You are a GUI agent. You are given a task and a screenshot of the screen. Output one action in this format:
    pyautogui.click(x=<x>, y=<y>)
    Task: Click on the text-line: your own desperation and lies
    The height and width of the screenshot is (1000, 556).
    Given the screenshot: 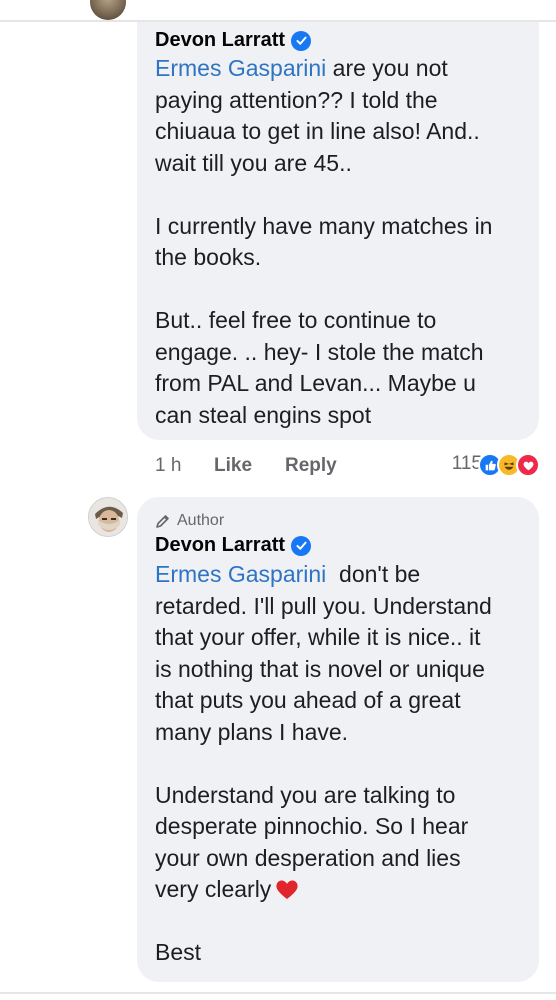 What is the action you would take?
    pyautogui.click(x=308, y=857)
    